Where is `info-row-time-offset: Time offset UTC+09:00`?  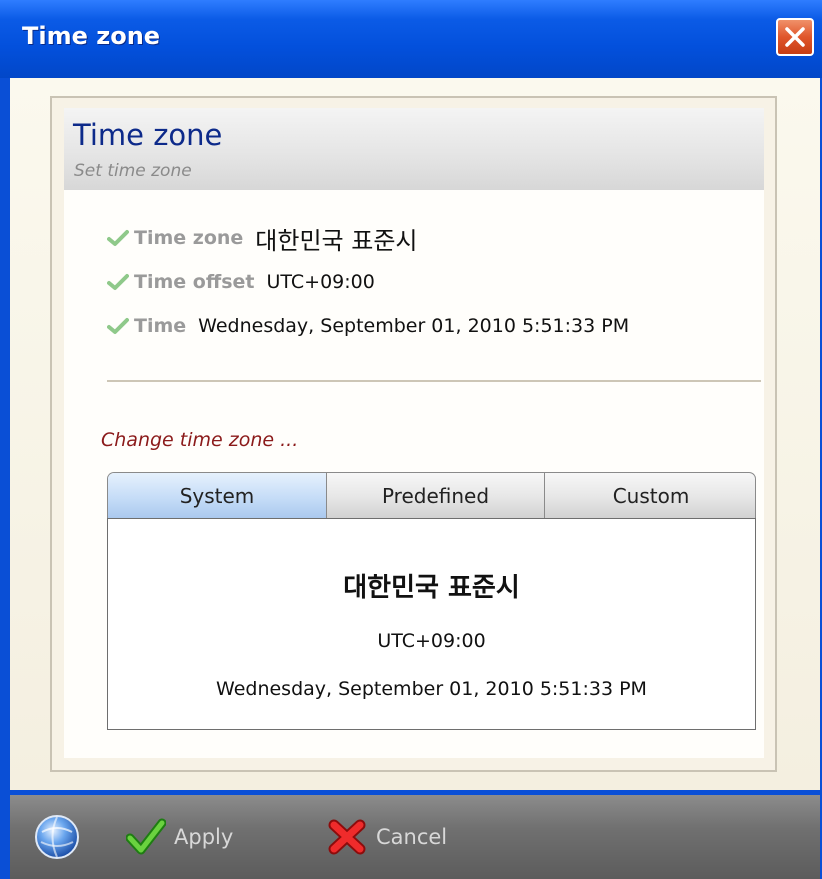
info-row-time-offset: Time offset UTC+09:00 is located at coordinates (241, 282).